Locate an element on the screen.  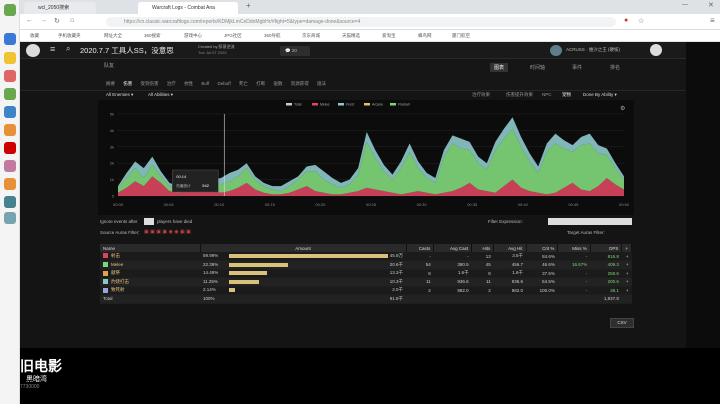
col-miss: Miss % is located at coordinates (574, 248).